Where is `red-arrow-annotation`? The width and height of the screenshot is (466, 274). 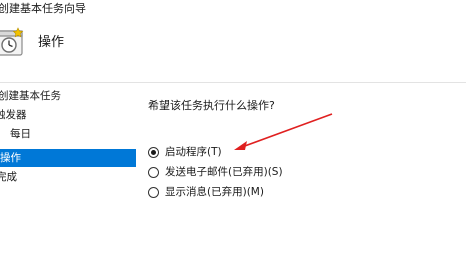
red-arrow-annotation is located at coordinates (283, 131).